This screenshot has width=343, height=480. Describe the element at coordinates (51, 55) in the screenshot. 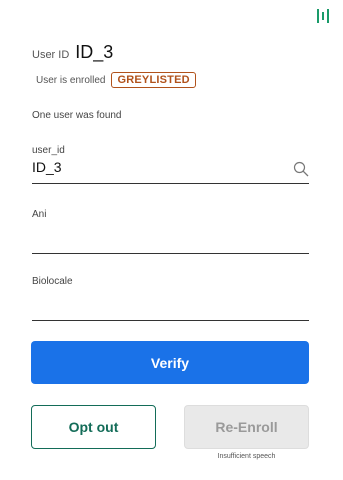

I see `user-id-label: User ID` at that location.